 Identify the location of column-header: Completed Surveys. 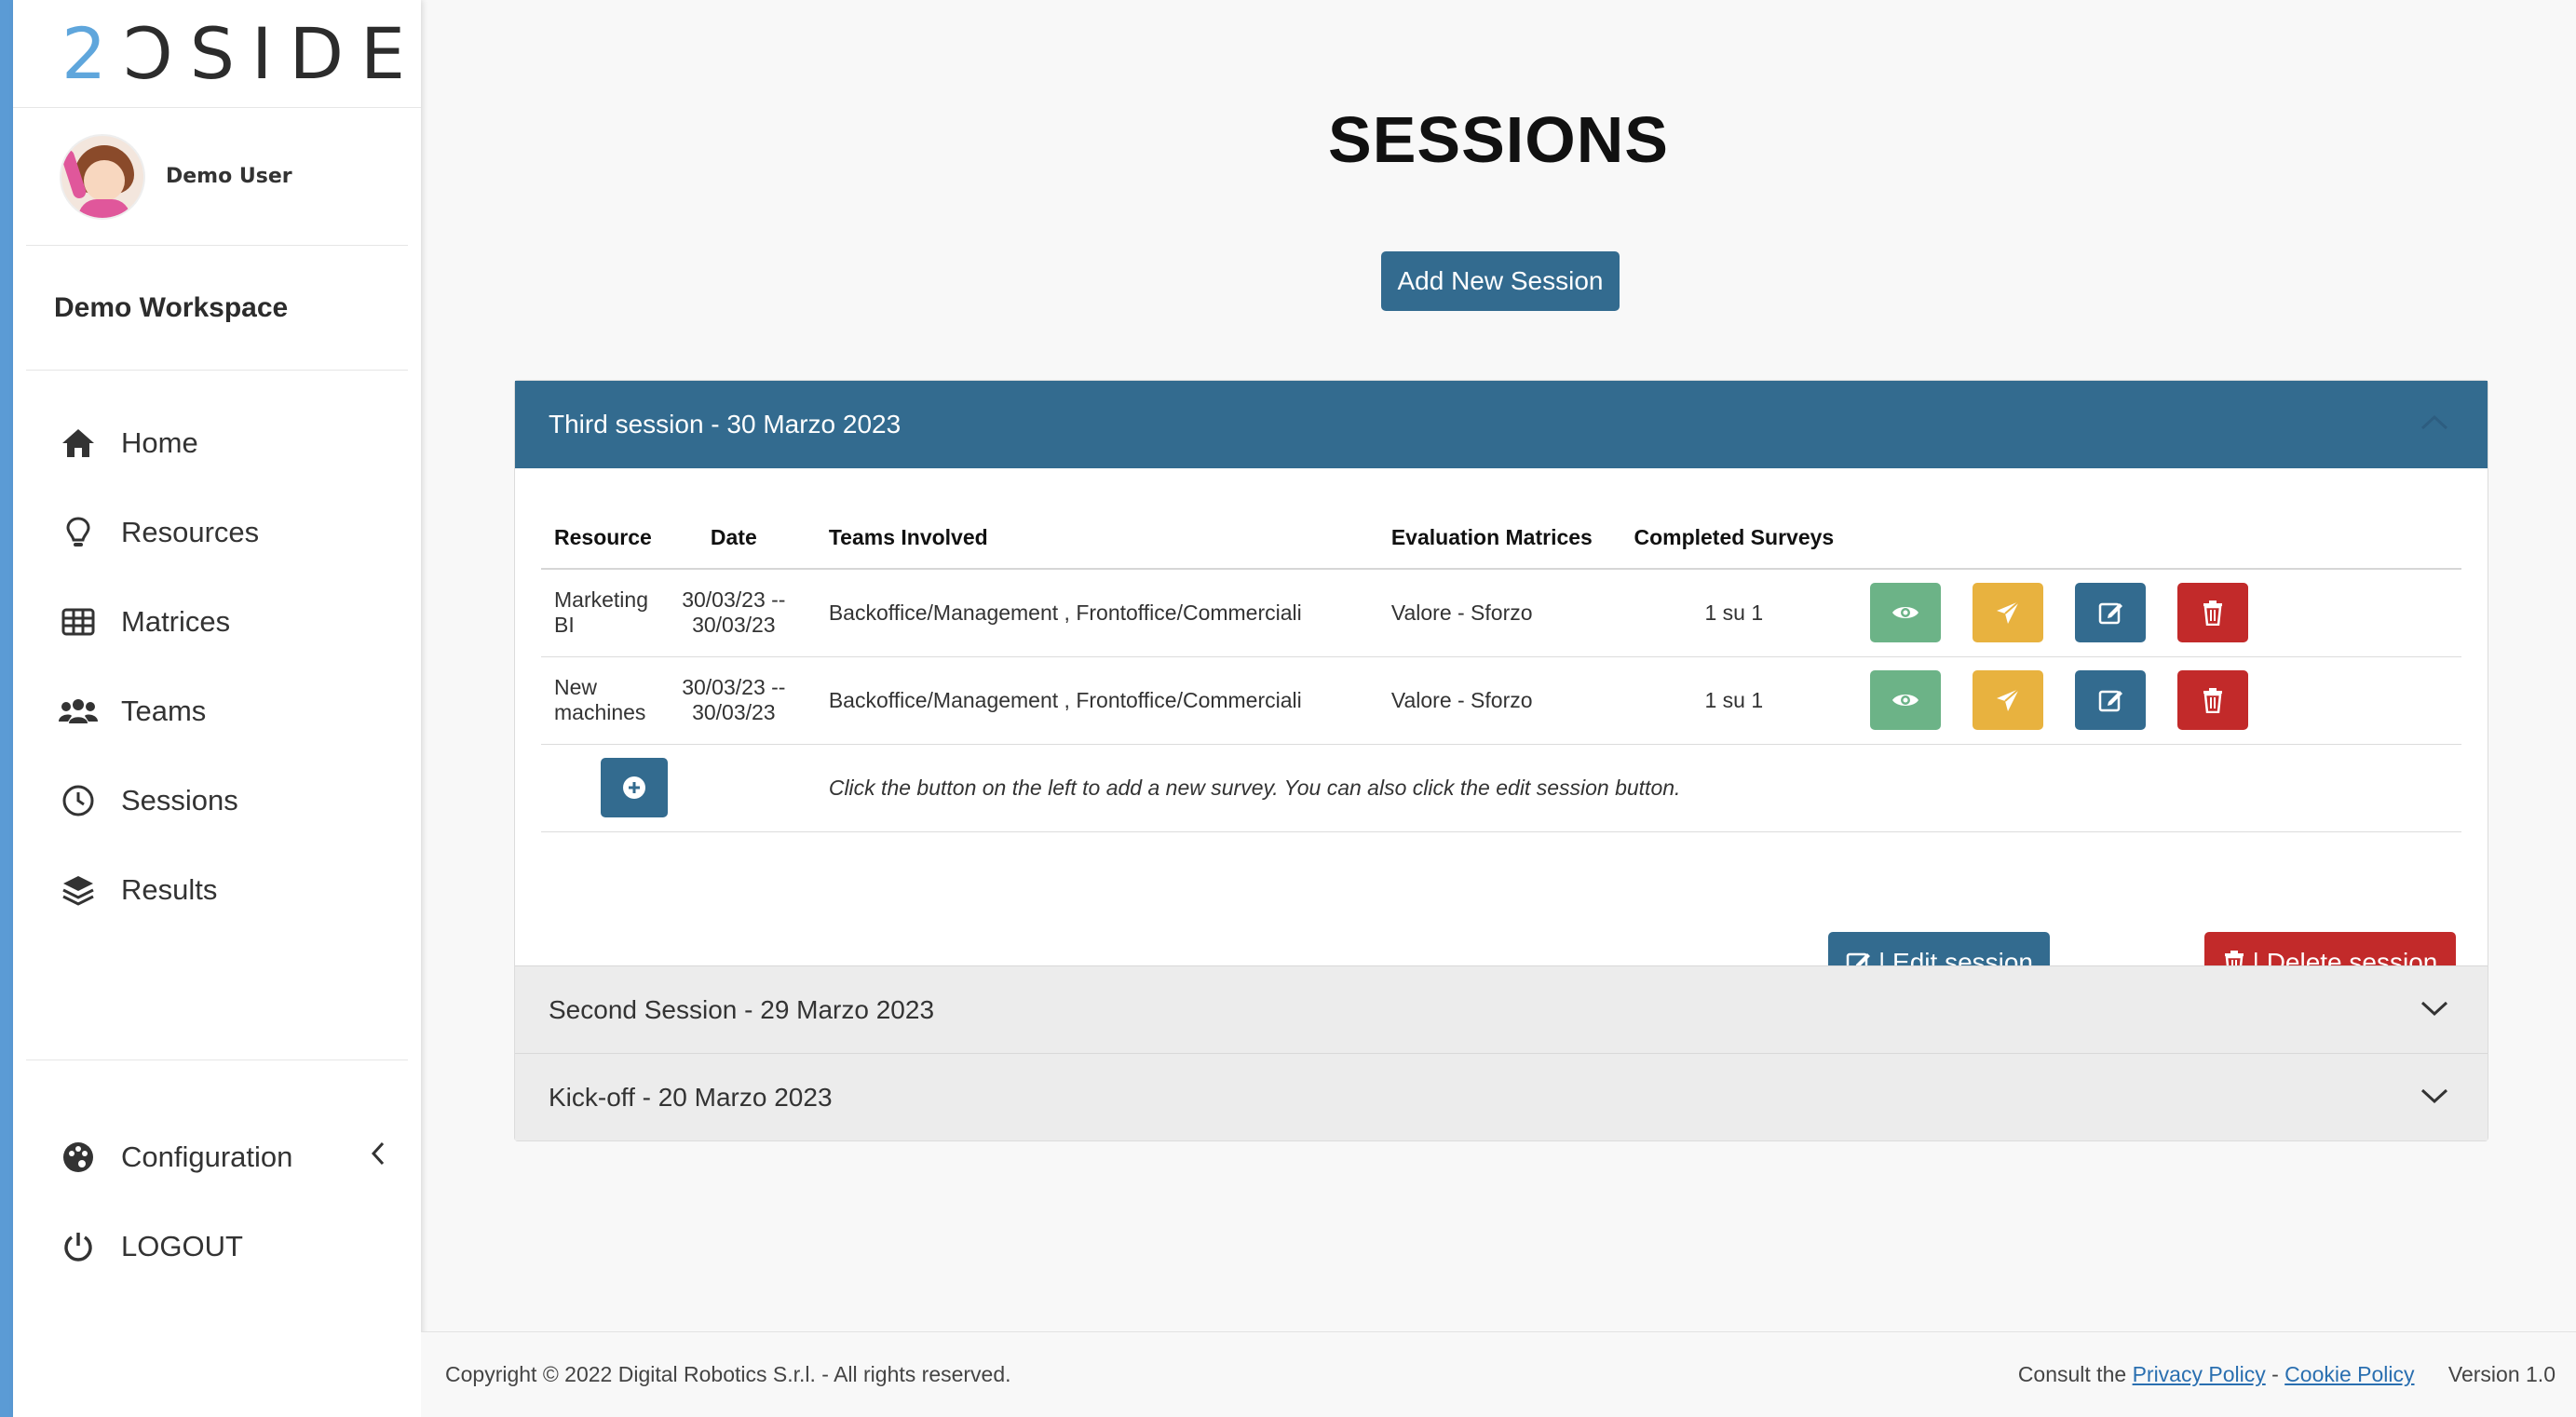
(1733, 538).